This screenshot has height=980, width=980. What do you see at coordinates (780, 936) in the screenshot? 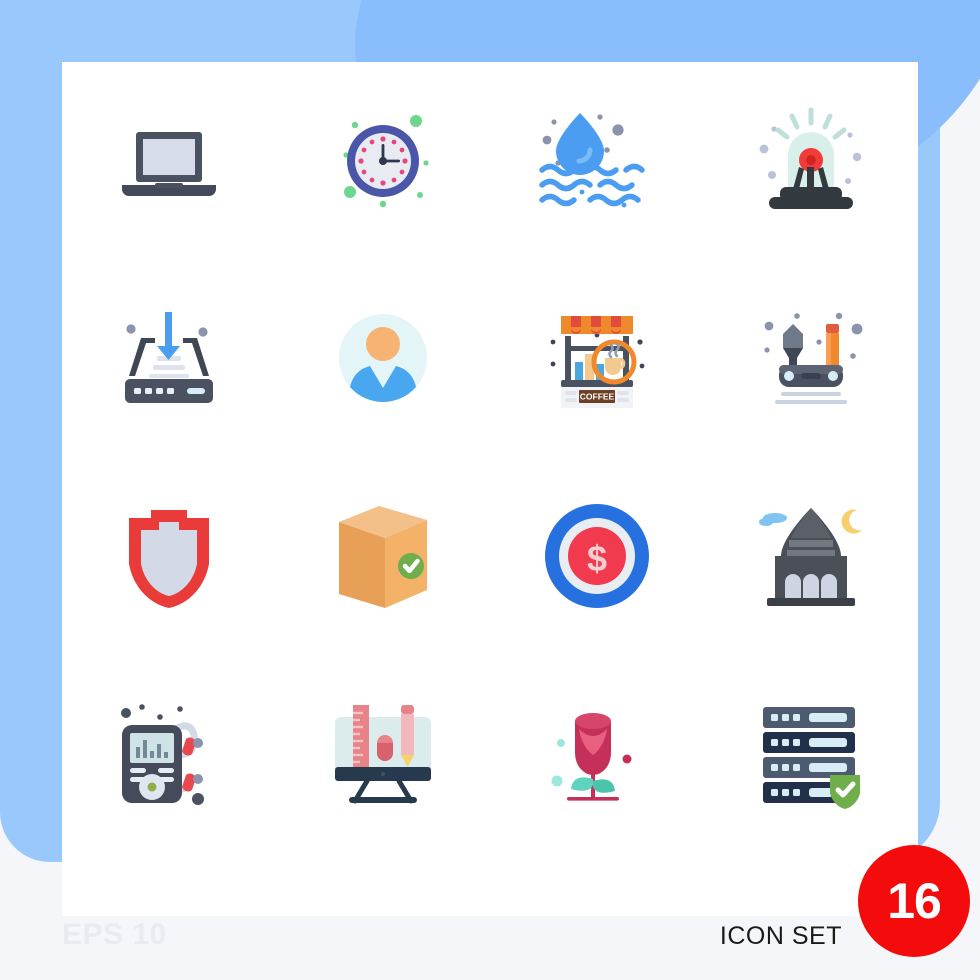
I see `icon-set-label: ICON SET` at bounding box center [780, 936].